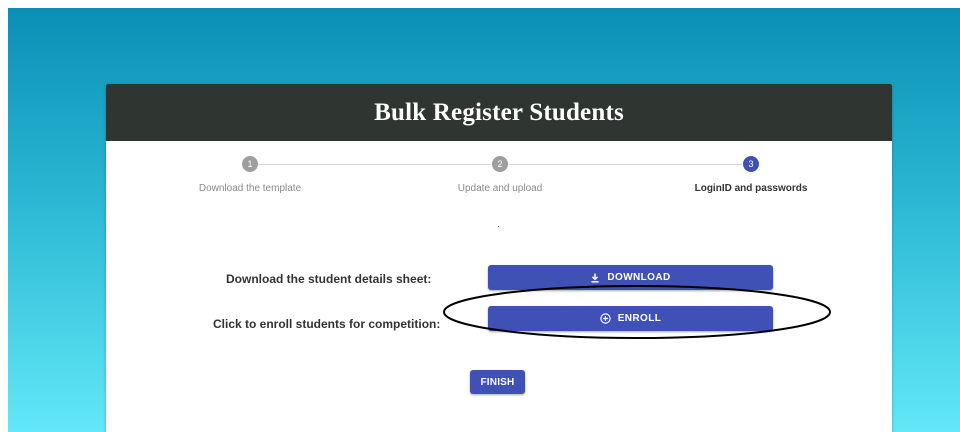 Image resolution: width=960 pixels, height=432 pixels. I want to click on enroll-button: ENROLL, so click(630, 318).